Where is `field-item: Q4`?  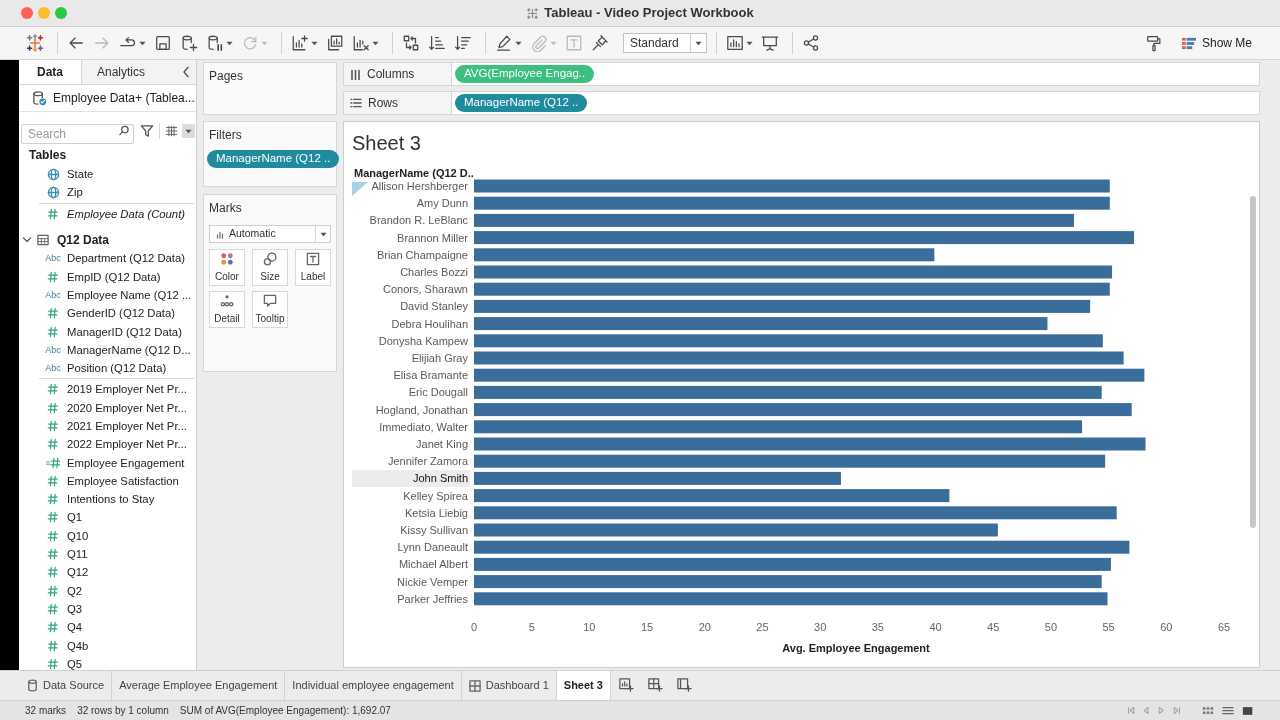
field-item: Q4 is located at coordinates (107, 627).